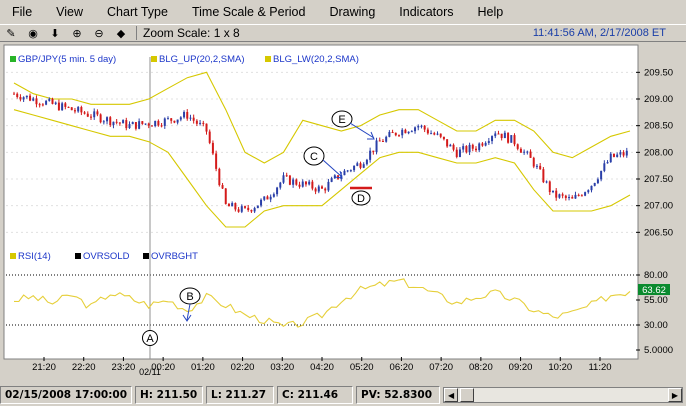 This screenshot has height=406, width=686. Describe the element at coordinates (33, 33) in the screenshot. I see `crosshair-icon: ◉` at that location.